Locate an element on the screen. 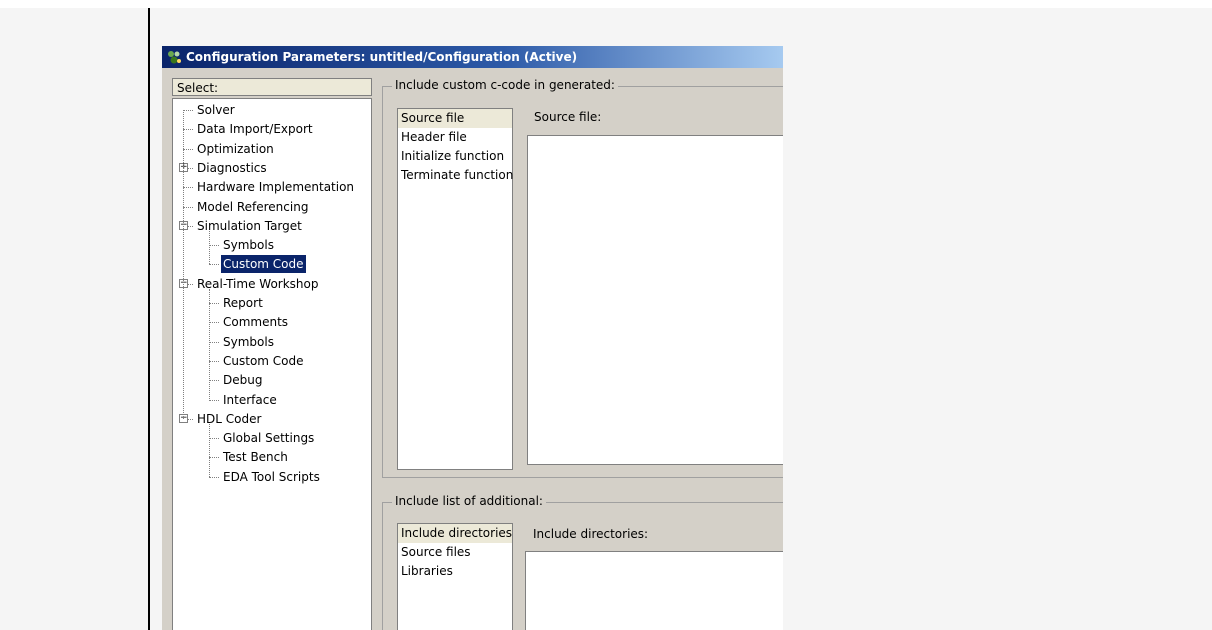 The height and width of the screenshot is (630, 1212). list-item-source-files: Source files is located at coordinates (455, 552).